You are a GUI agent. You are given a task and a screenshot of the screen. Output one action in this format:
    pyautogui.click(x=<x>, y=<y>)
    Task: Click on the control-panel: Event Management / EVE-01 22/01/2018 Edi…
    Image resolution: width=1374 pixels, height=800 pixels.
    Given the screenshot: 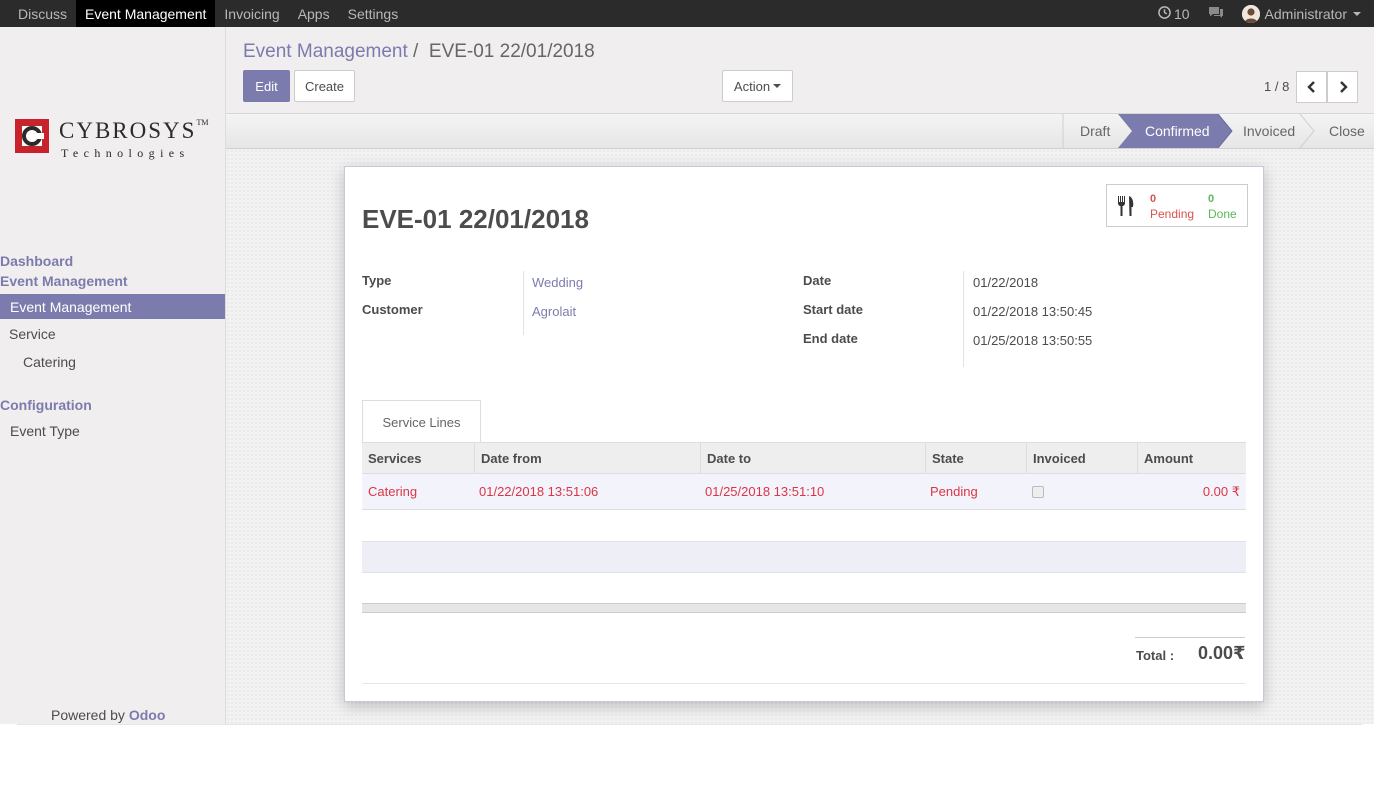 What is the action you would take?
    pyautogui.click(x=800, y=70)
    